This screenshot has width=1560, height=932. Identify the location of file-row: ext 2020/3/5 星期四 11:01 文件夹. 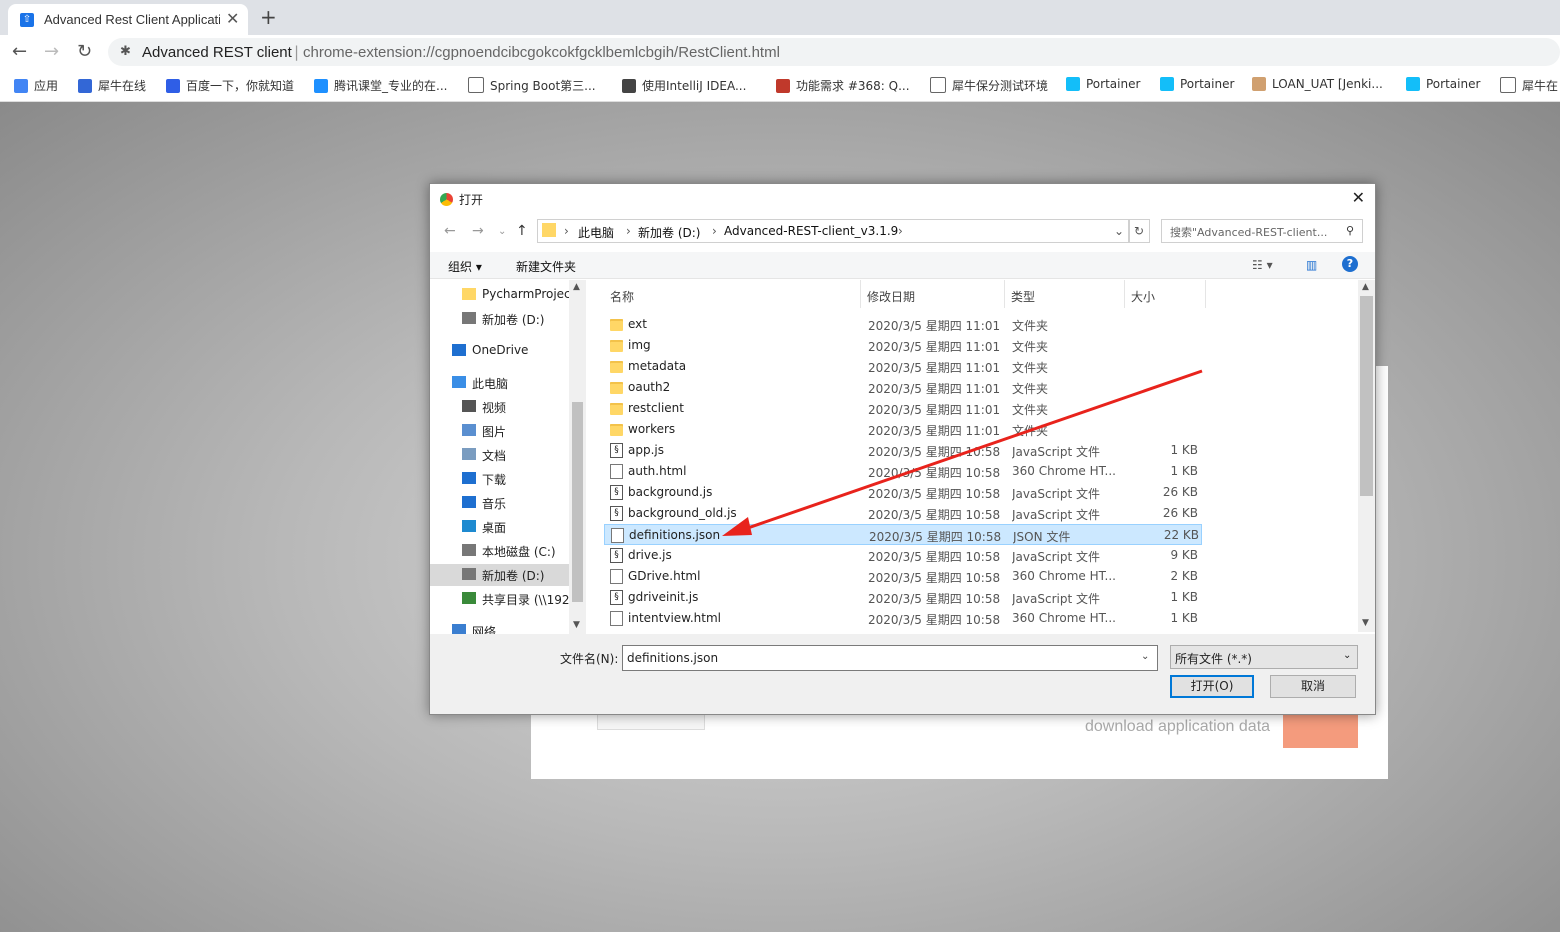
(903, 324).